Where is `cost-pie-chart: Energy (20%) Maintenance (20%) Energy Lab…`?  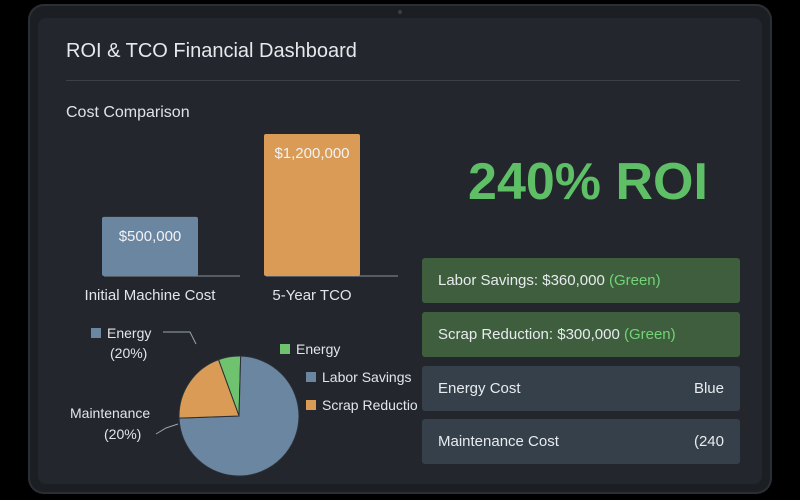
cost-pie-chart: Energy (20%) Maintenance (20%) Energy Lab… is located at coordinates (244, 401).